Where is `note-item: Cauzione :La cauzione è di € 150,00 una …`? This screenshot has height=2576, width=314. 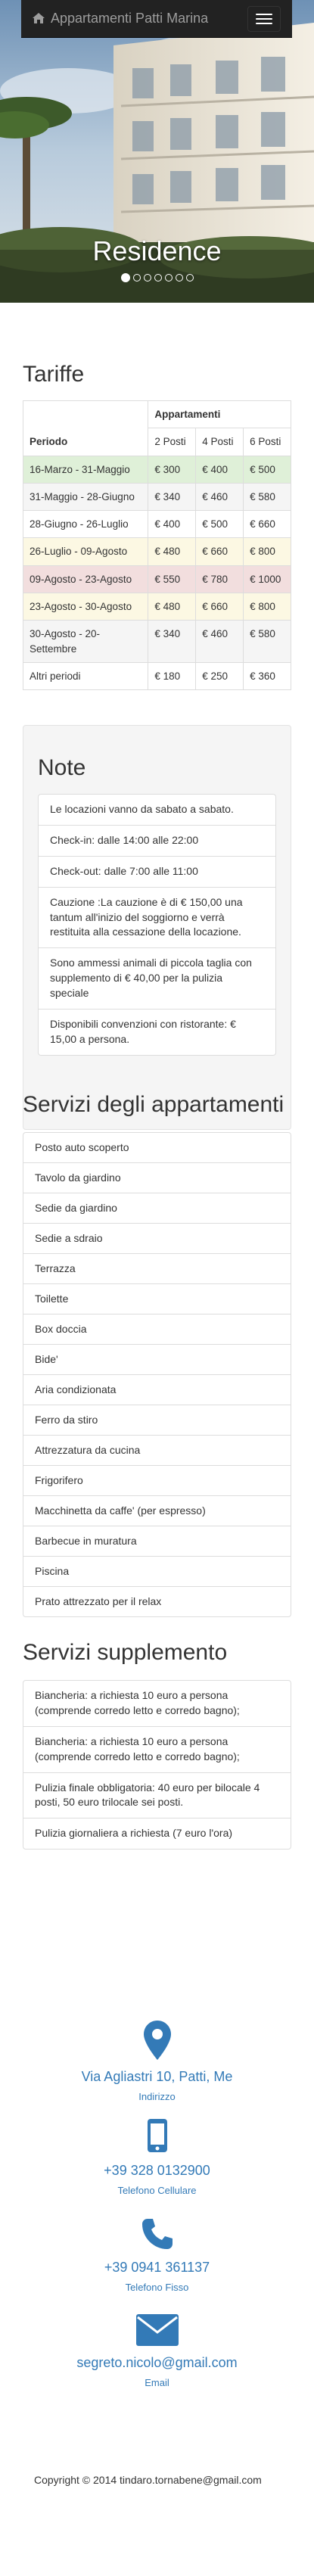 note-item: Cauzione :La cauzione è di € 150,00 una … is located at coordinates (157, 917).